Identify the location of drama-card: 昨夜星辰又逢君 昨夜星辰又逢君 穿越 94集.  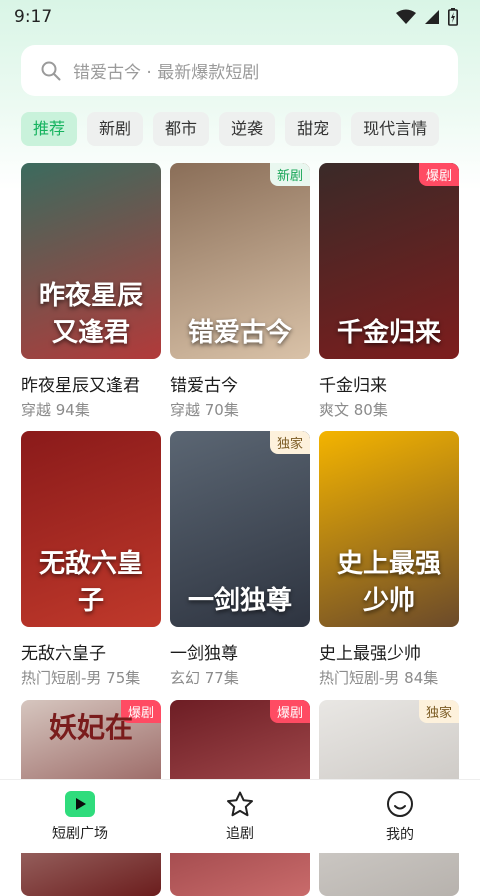
(91, 291).